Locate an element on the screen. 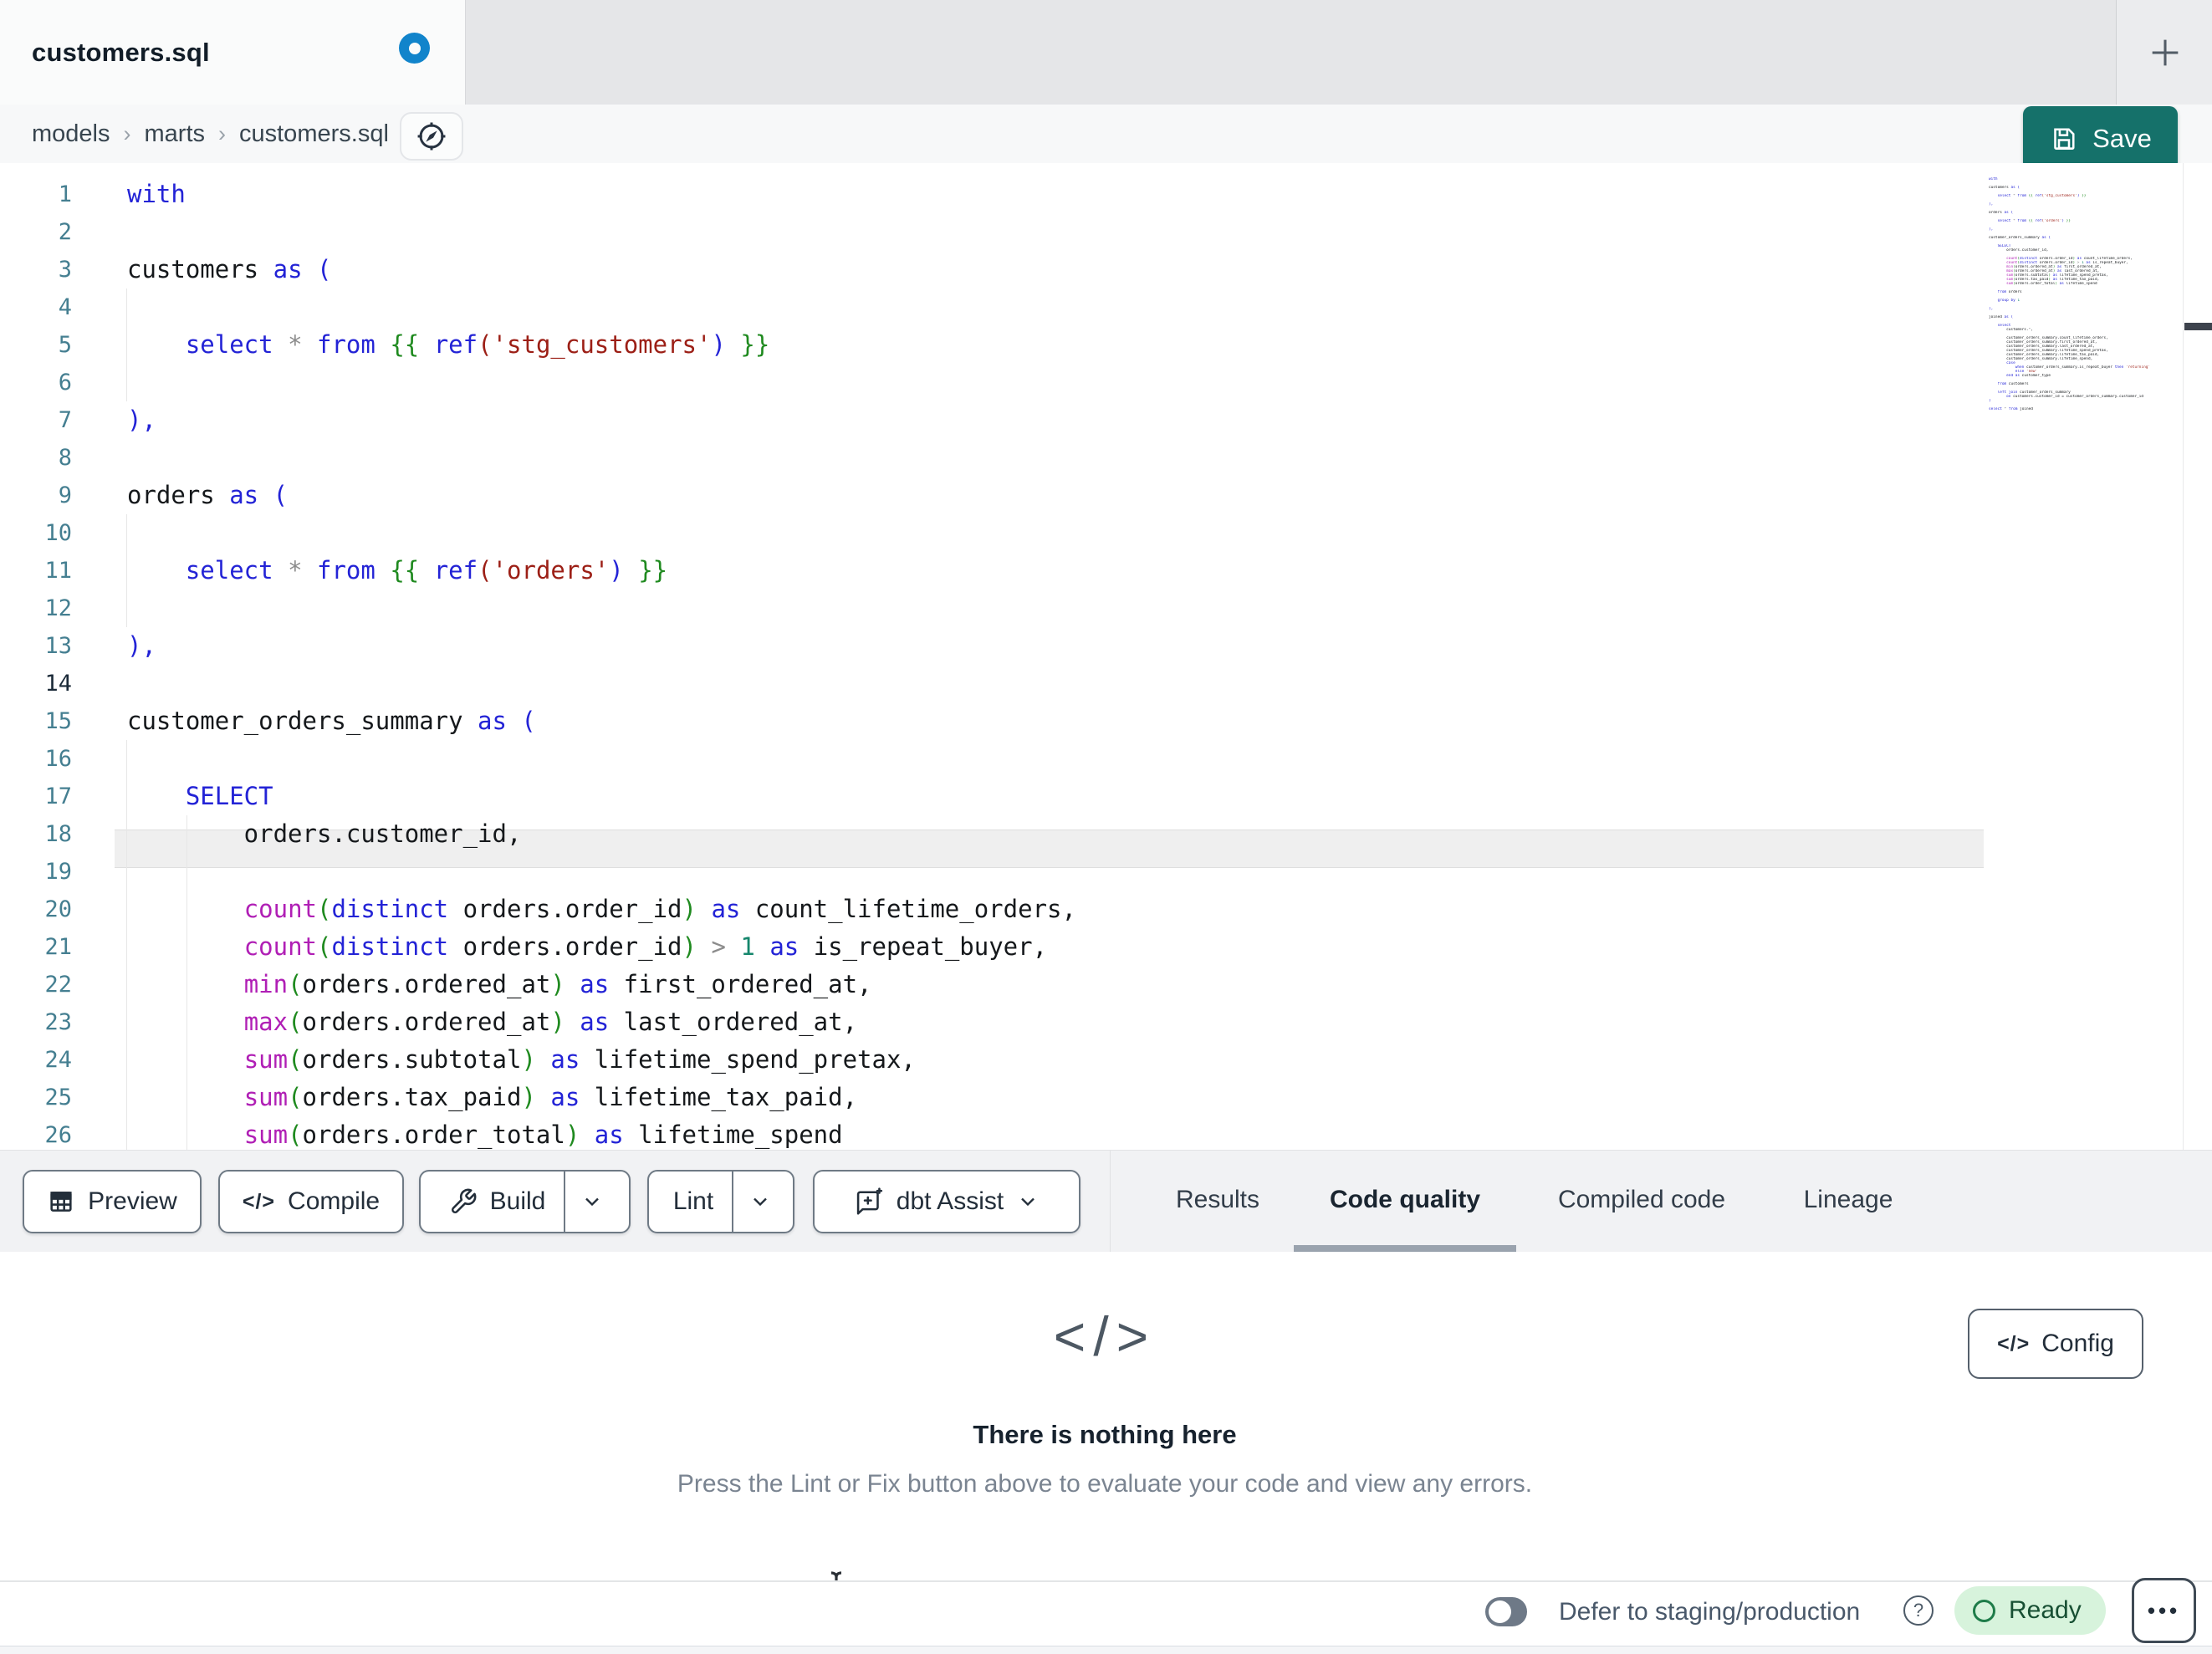  toolbar-tabs-divider is located at coordinates (1110, 1201).